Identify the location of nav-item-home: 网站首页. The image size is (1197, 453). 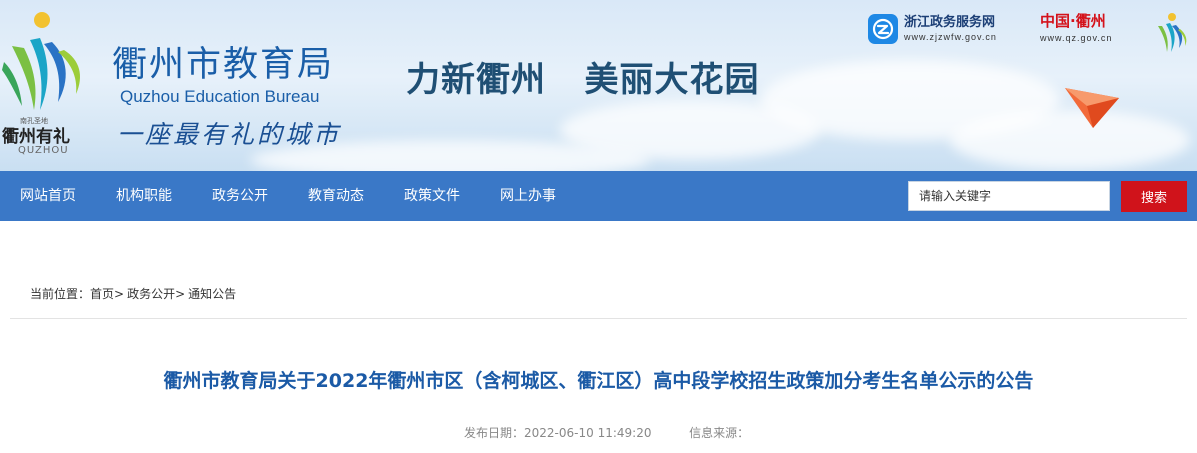
(48, 196).